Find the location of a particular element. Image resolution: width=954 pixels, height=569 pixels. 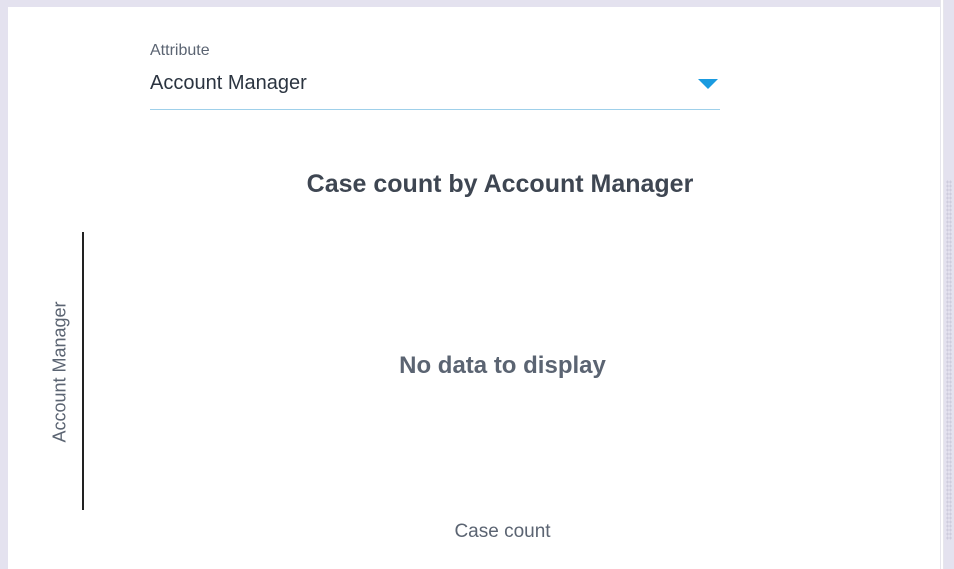

y-axis-label: Account Manager is located at coordinates (59, 372).